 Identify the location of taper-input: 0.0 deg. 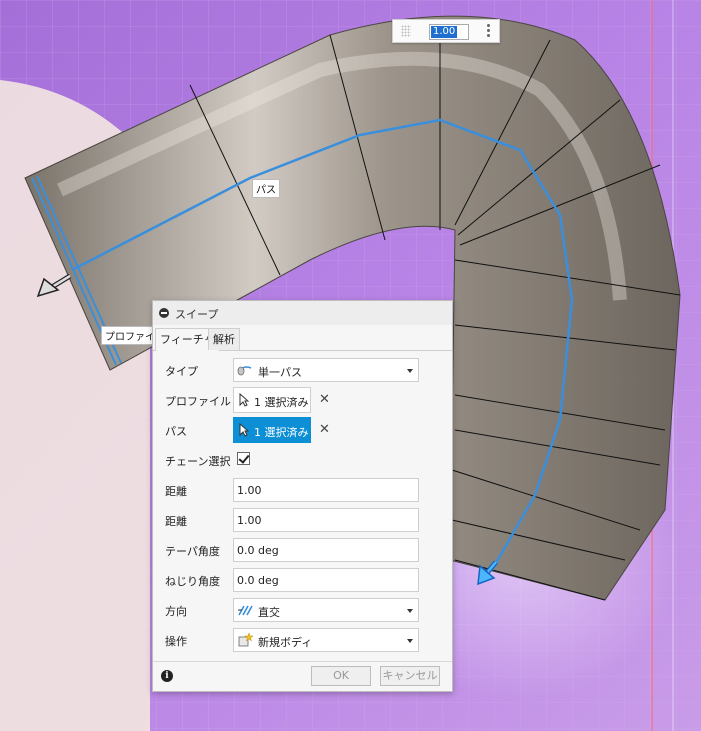
(326, 550).